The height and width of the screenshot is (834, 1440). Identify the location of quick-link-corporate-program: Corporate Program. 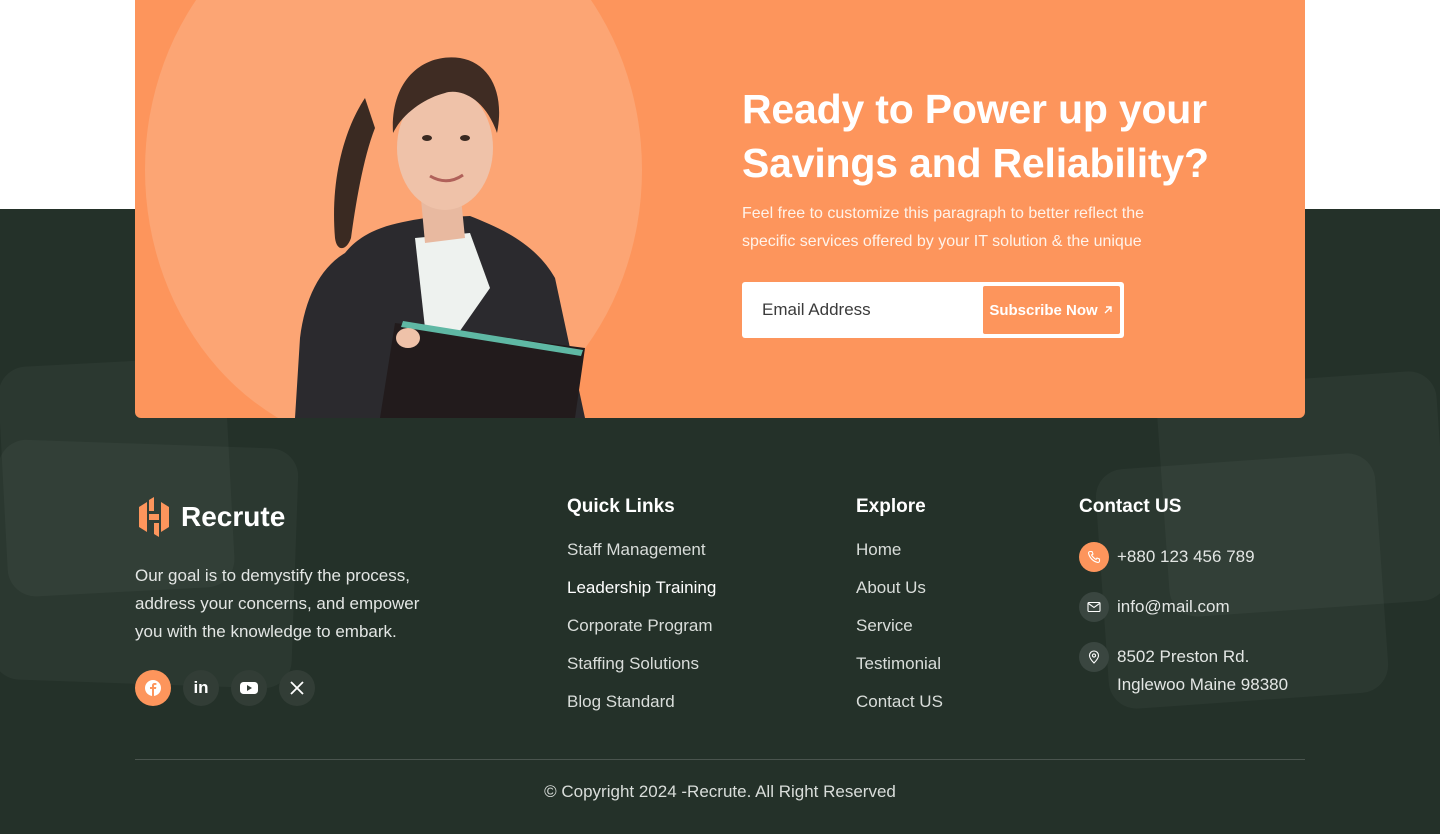
(641, 635).